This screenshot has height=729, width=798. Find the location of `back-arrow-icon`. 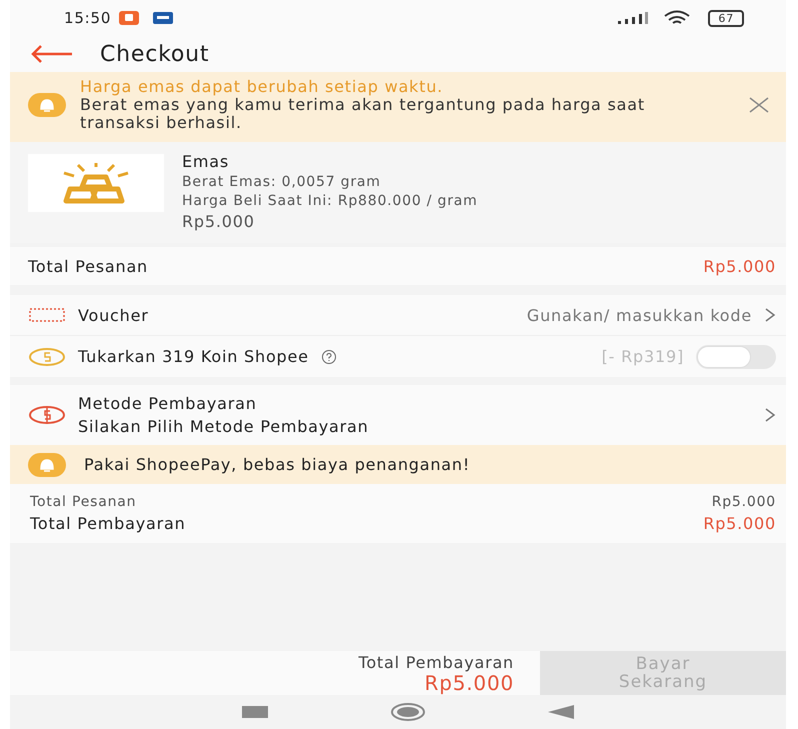

back-arrow-icon is located at coordinates (52, 54).